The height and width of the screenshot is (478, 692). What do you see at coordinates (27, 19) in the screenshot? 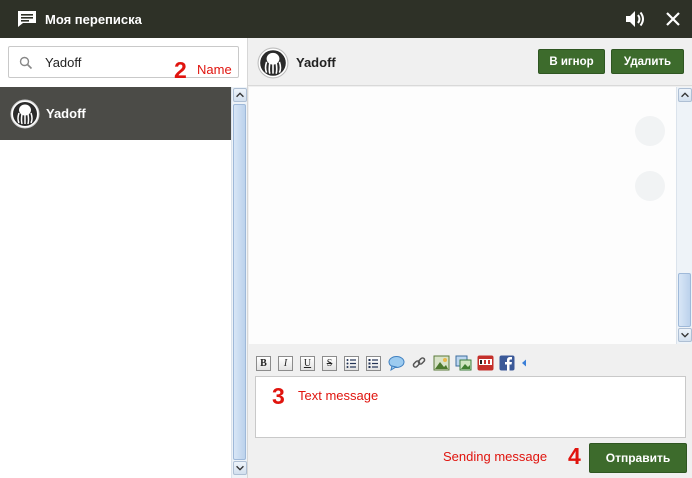
I see `chat-icon` at bounding box center [27, 19].